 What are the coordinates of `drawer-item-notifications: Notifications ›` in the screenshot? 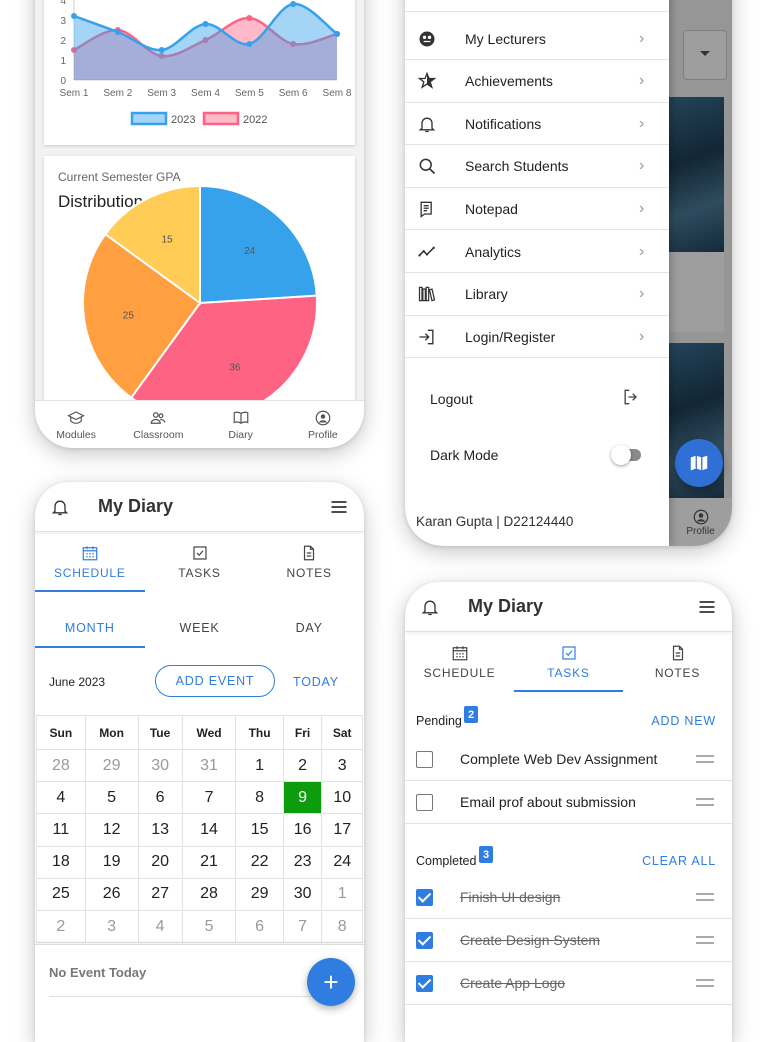 It's located at (537, 124).